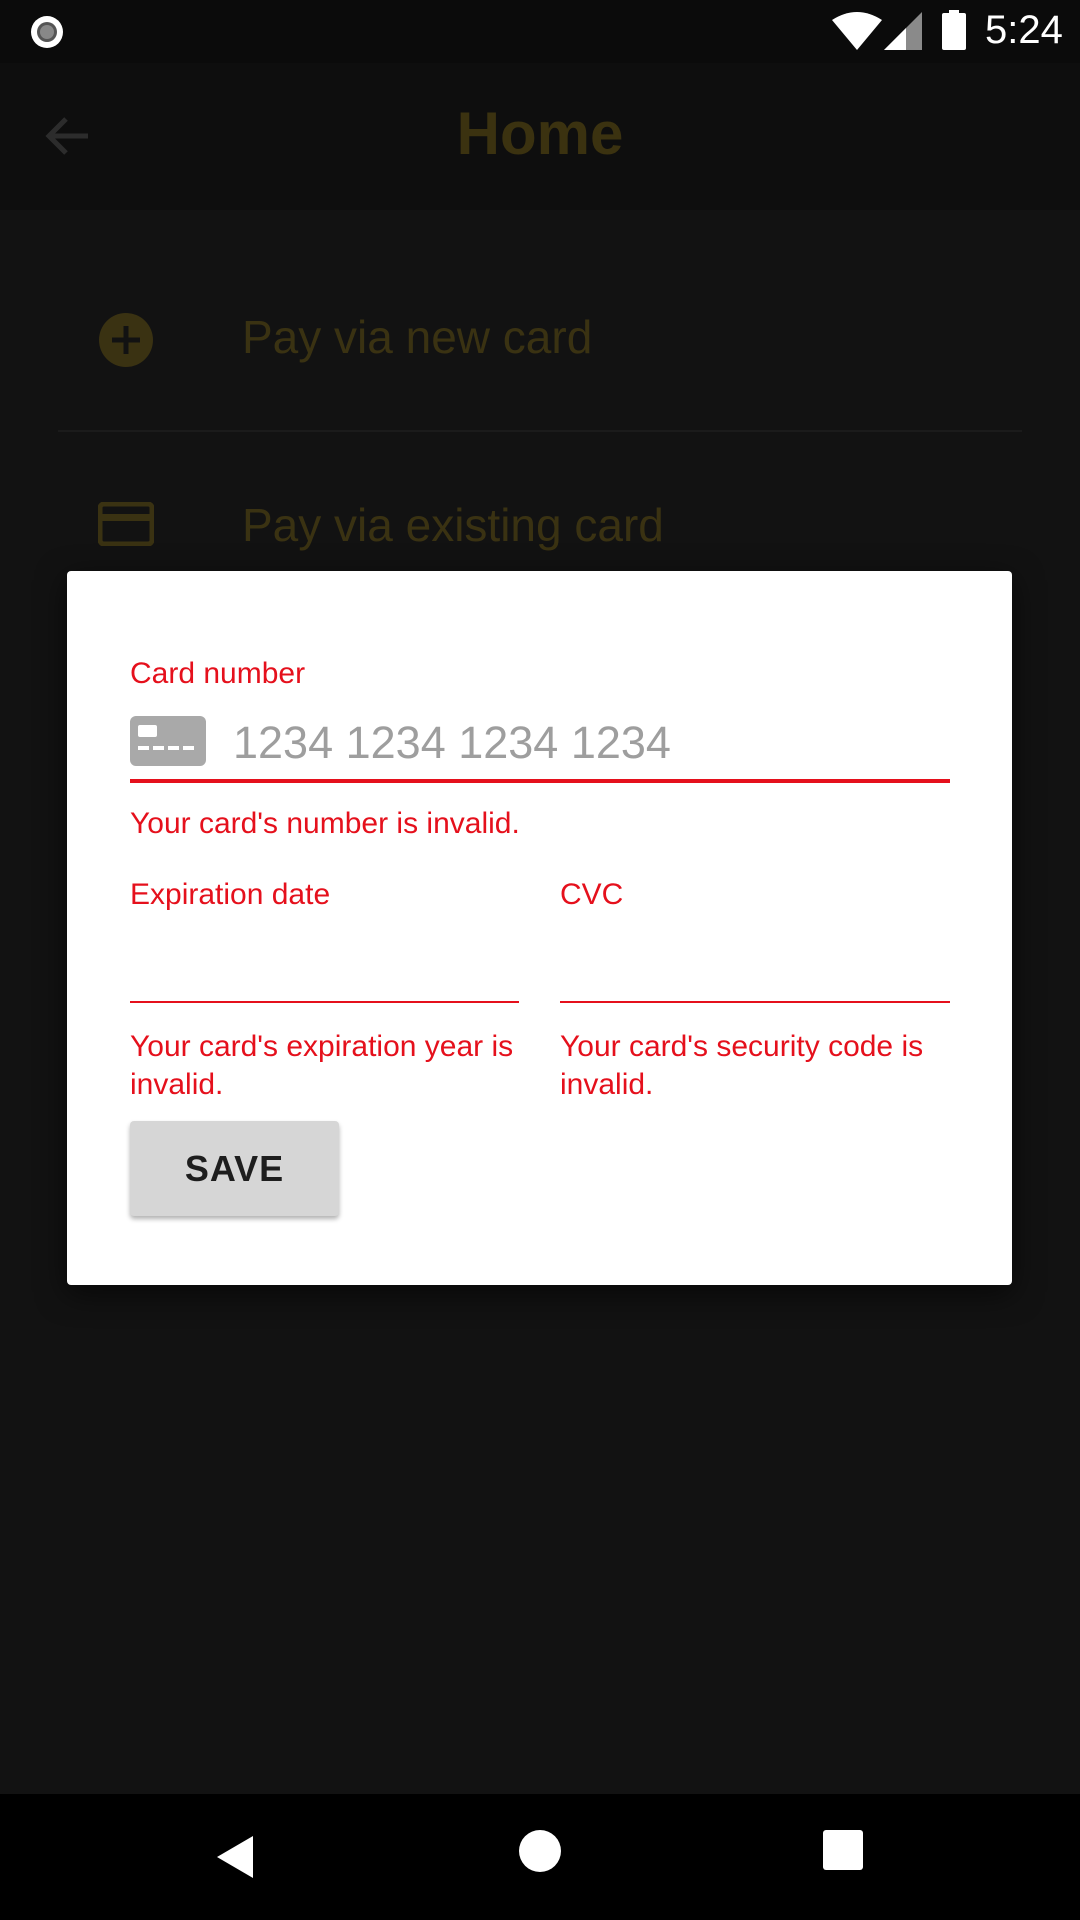 Image resolution: width=1080 pixels, height=1920 pixels. Describe the element at coordinates (954, 30) in the screenshot. I see `battery-icon` at that location.